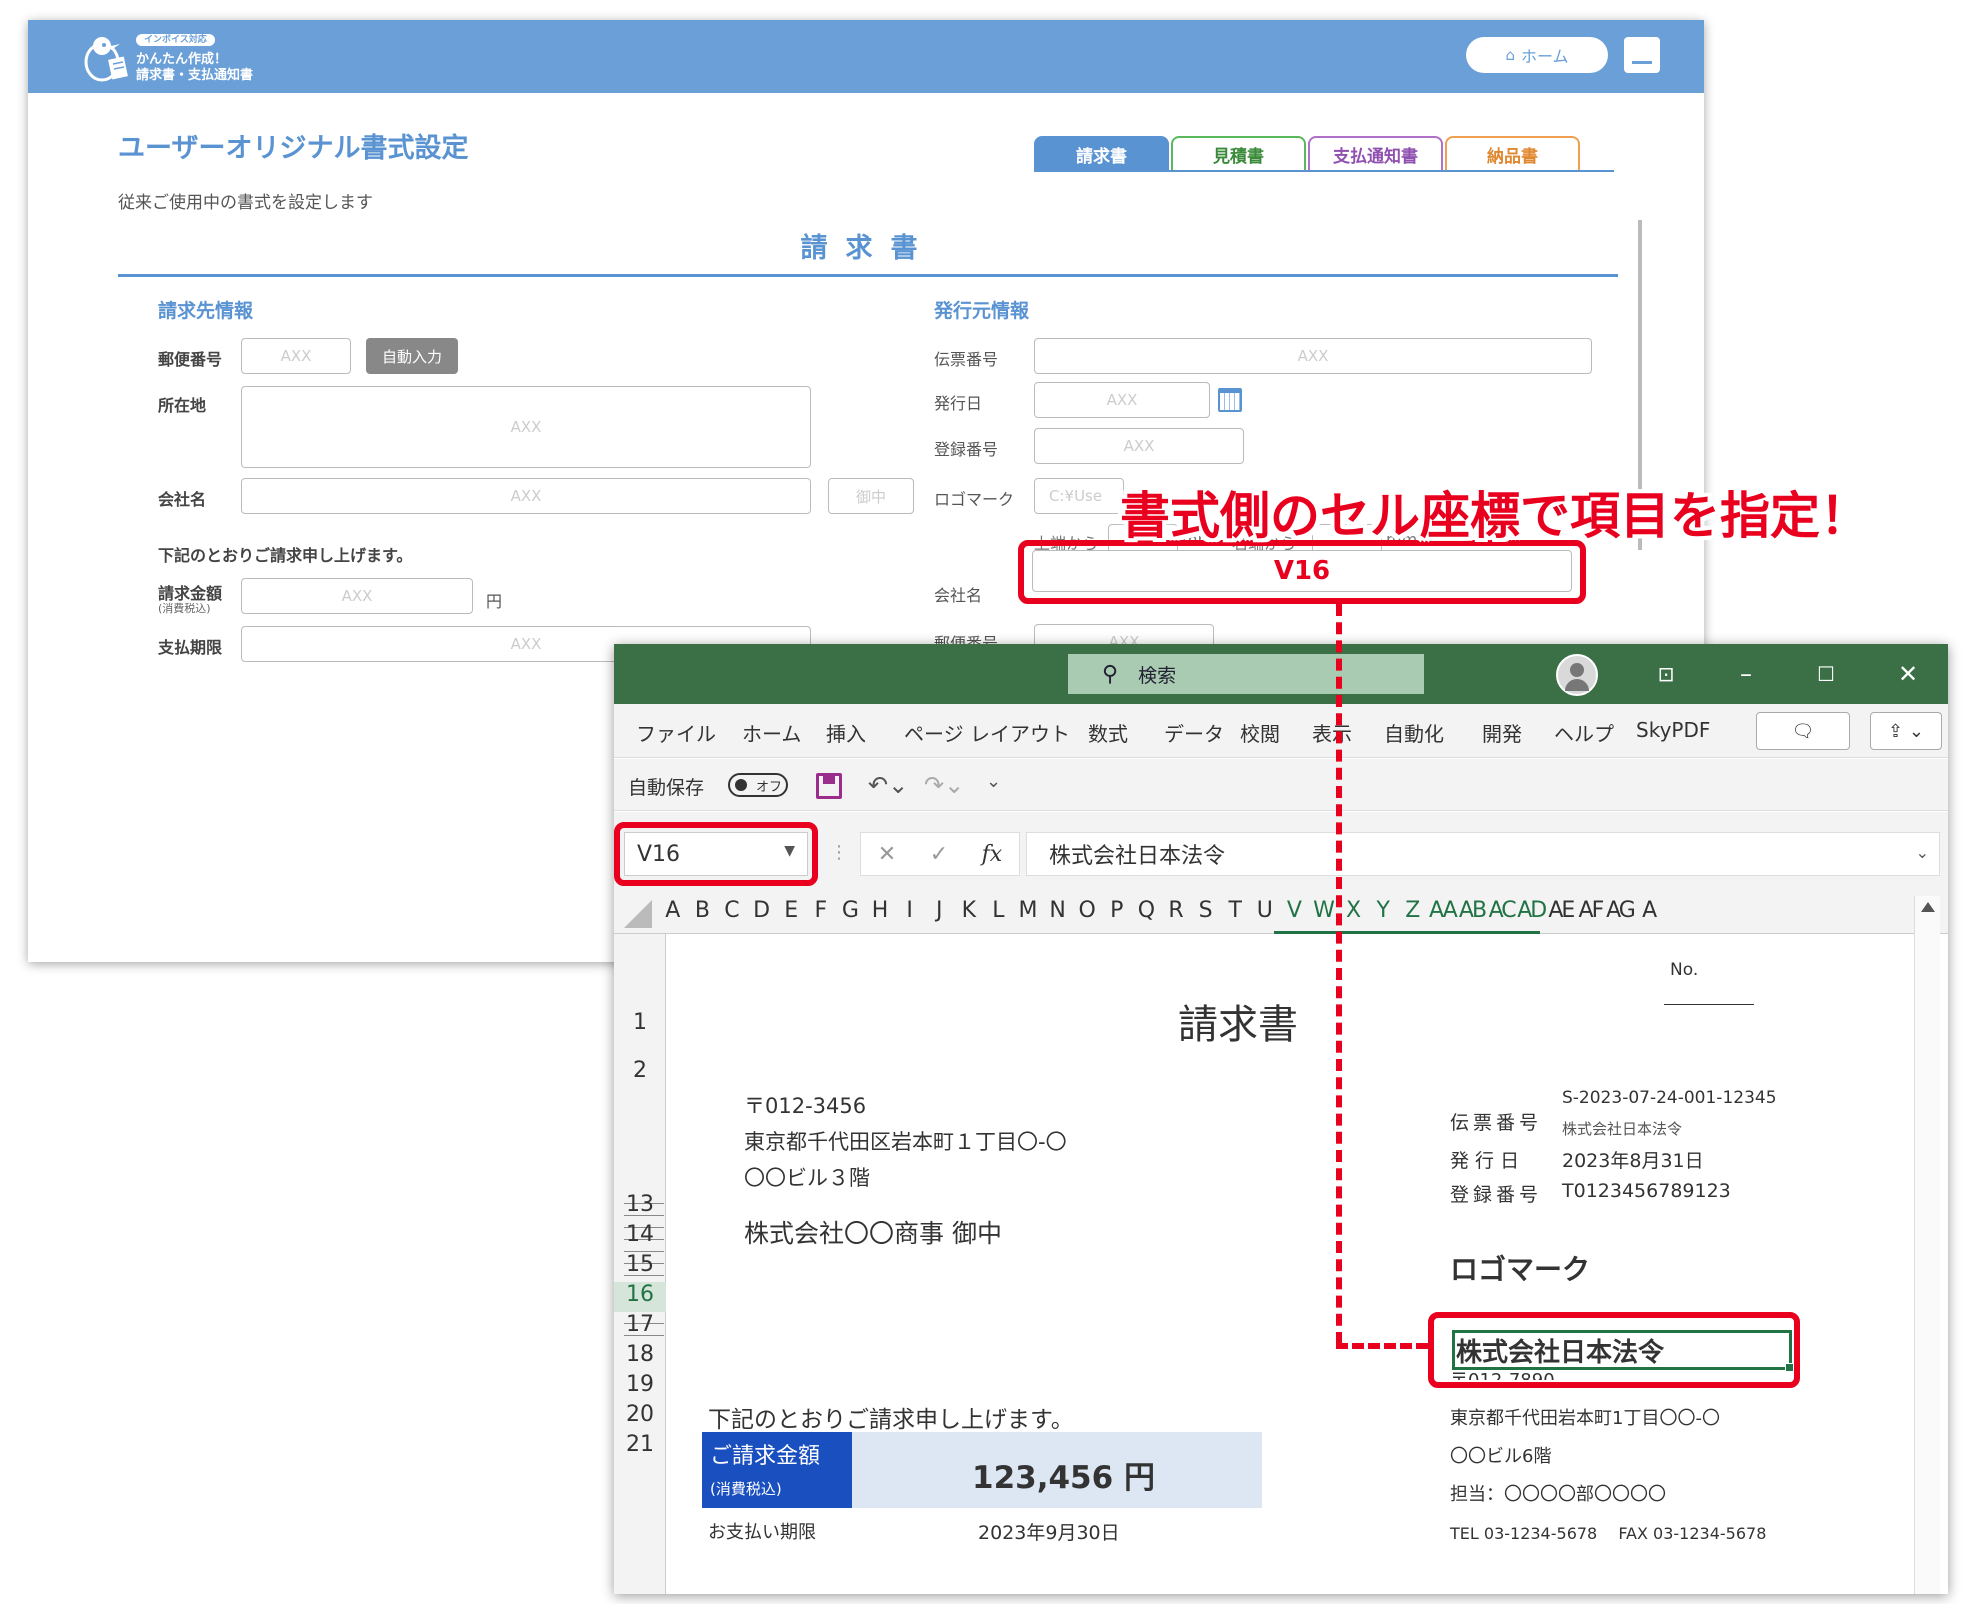  Describe the element at coordinates (1483, 854) in the screenshot. I see `formula-input: 株式会社日本法令 ⌄` at that location.